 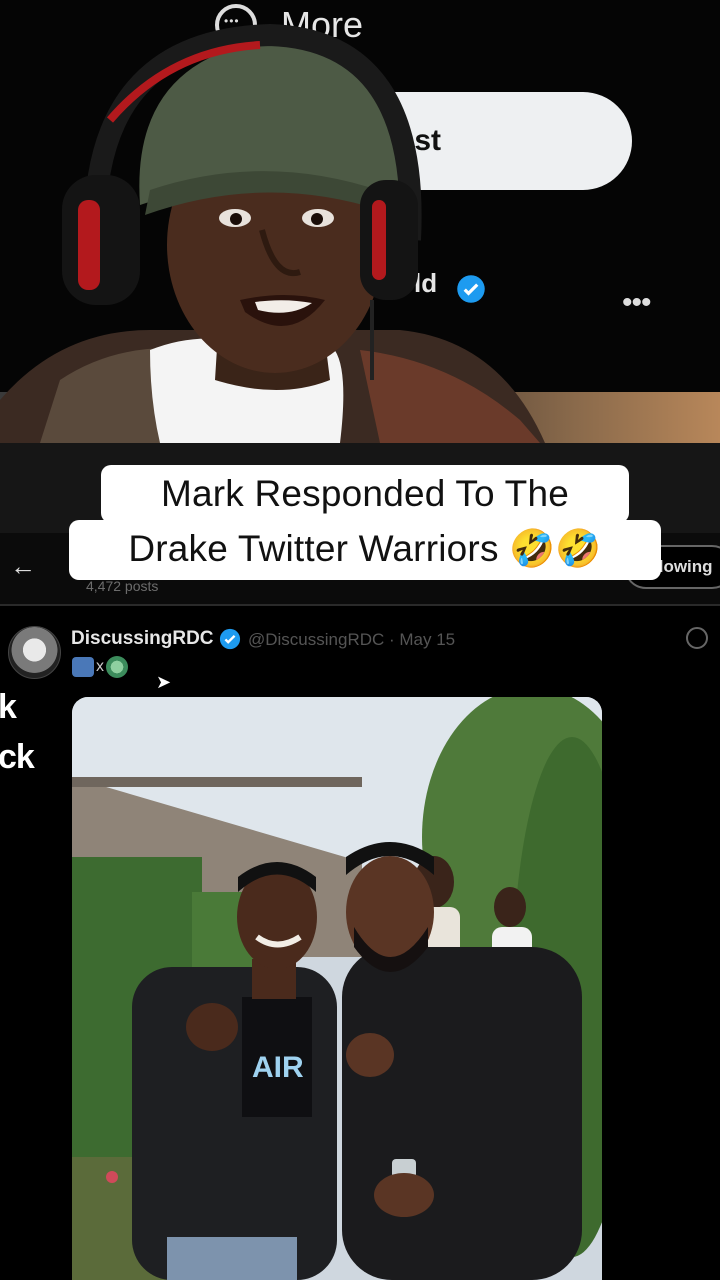 I want to click on posts-count: 4,472 posts, so click(x=122, y=586).